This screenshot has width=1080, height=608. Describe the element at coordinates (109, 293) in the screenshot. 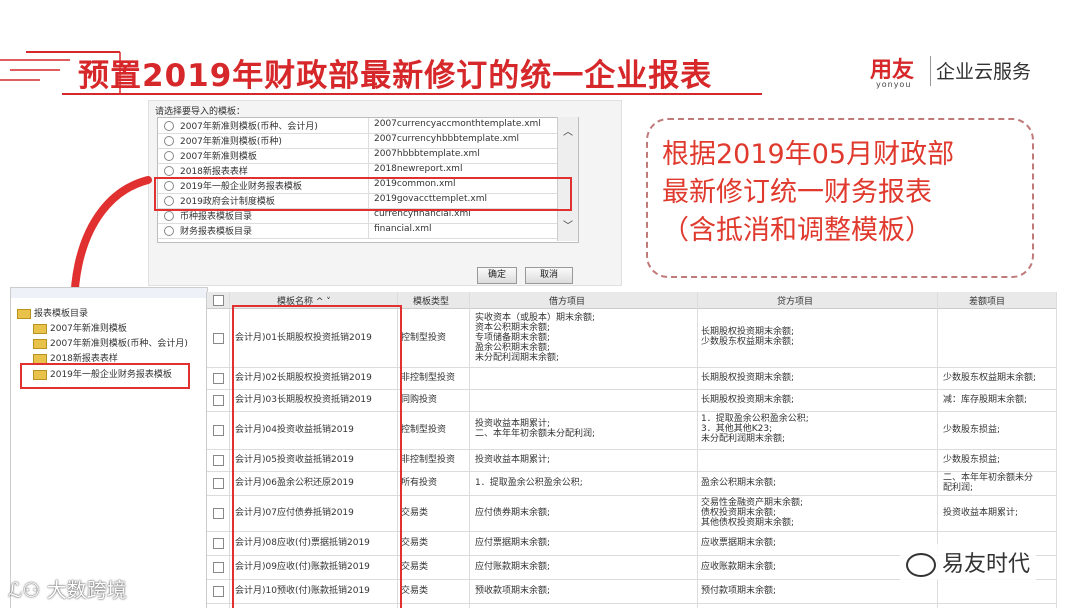

I see `tree-toolbar` at that location.